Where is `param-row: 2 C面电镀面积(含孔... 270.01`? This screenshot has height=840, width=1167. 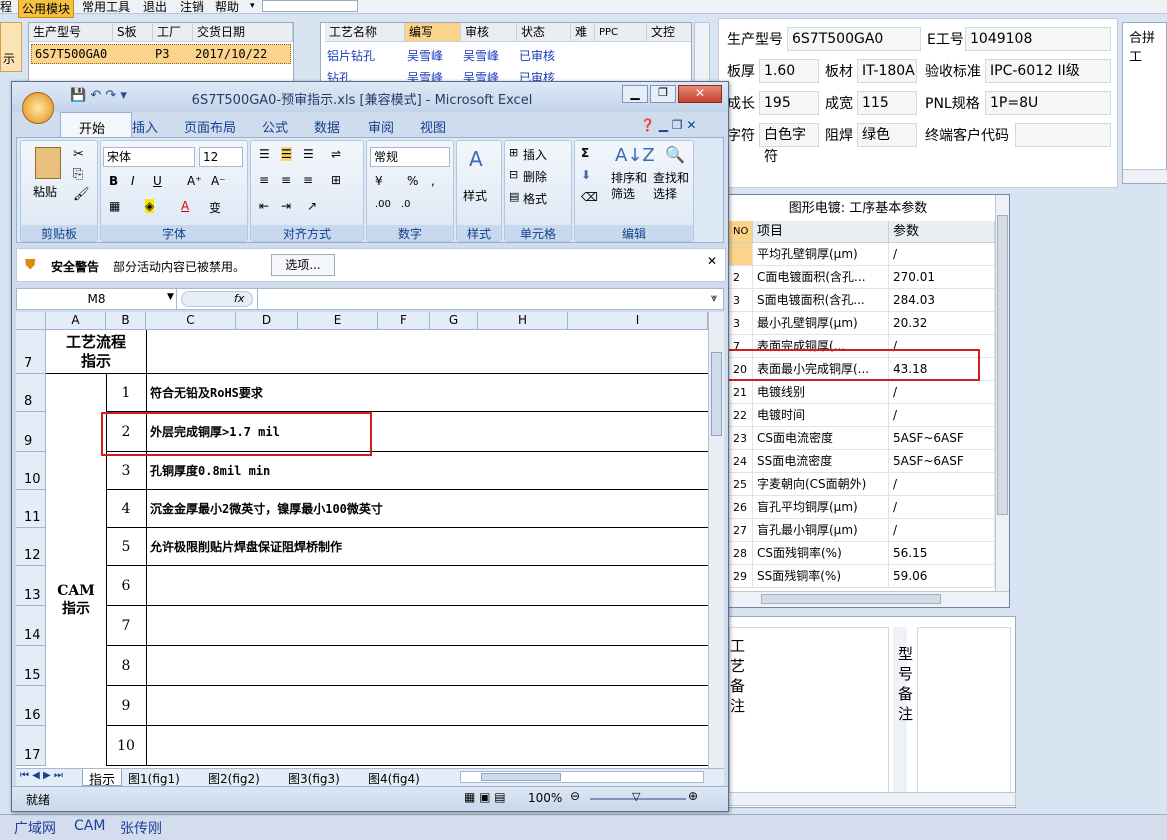 param-row: 2 C面电镀面积(含孔... 270.01 is located at coordinates (862, 277).